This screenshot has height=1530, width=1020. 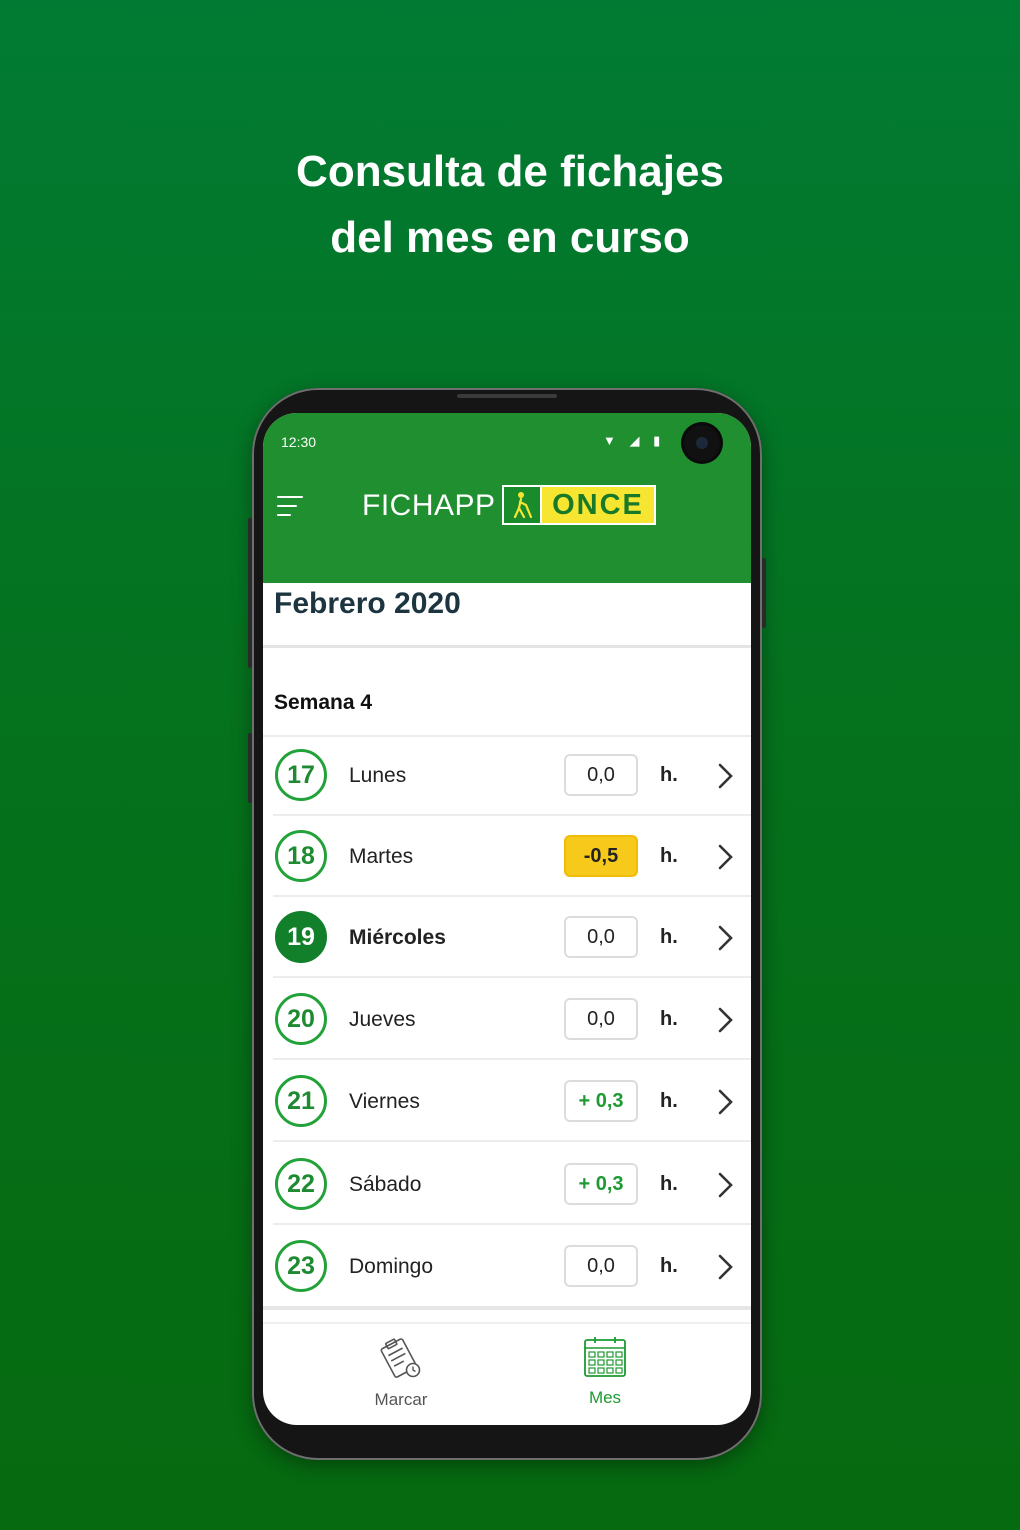 I want to click on once-logo: ONCE, so click(x=579, y=505).